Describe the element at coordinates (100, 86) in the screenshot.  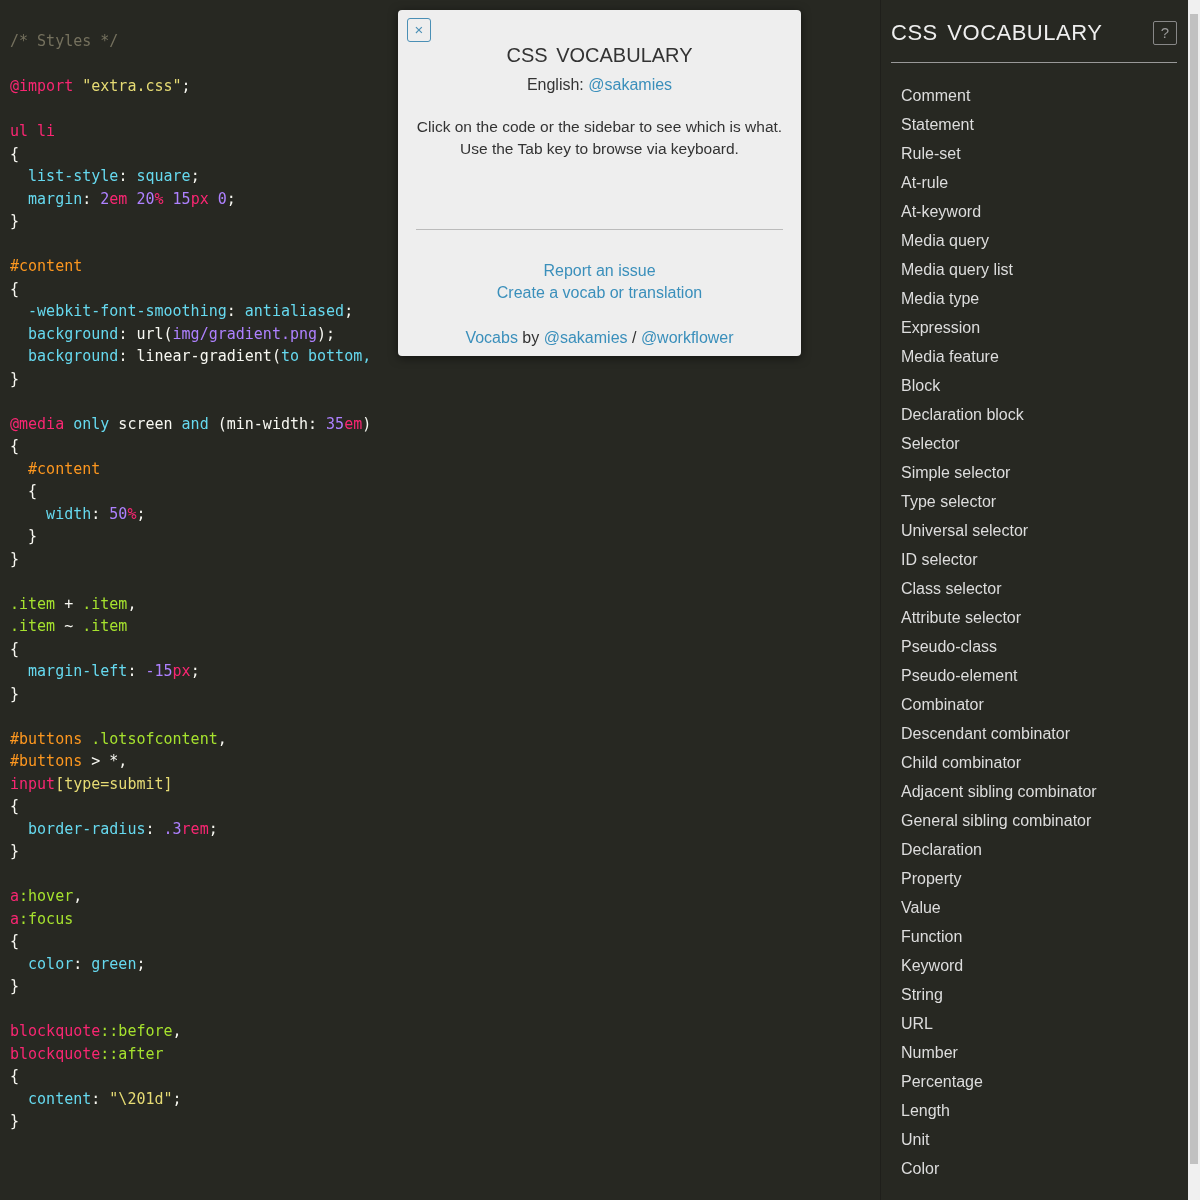
I see `code-line: @import "extra.css";` at that location.